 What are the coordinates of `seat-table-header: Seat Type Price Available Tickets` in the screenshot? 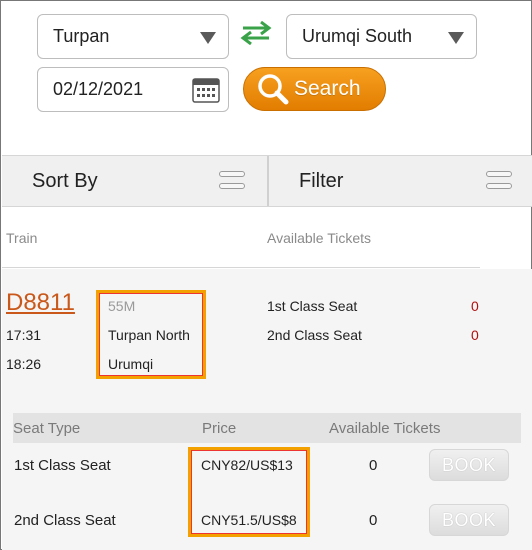 It's located at (267, 428).